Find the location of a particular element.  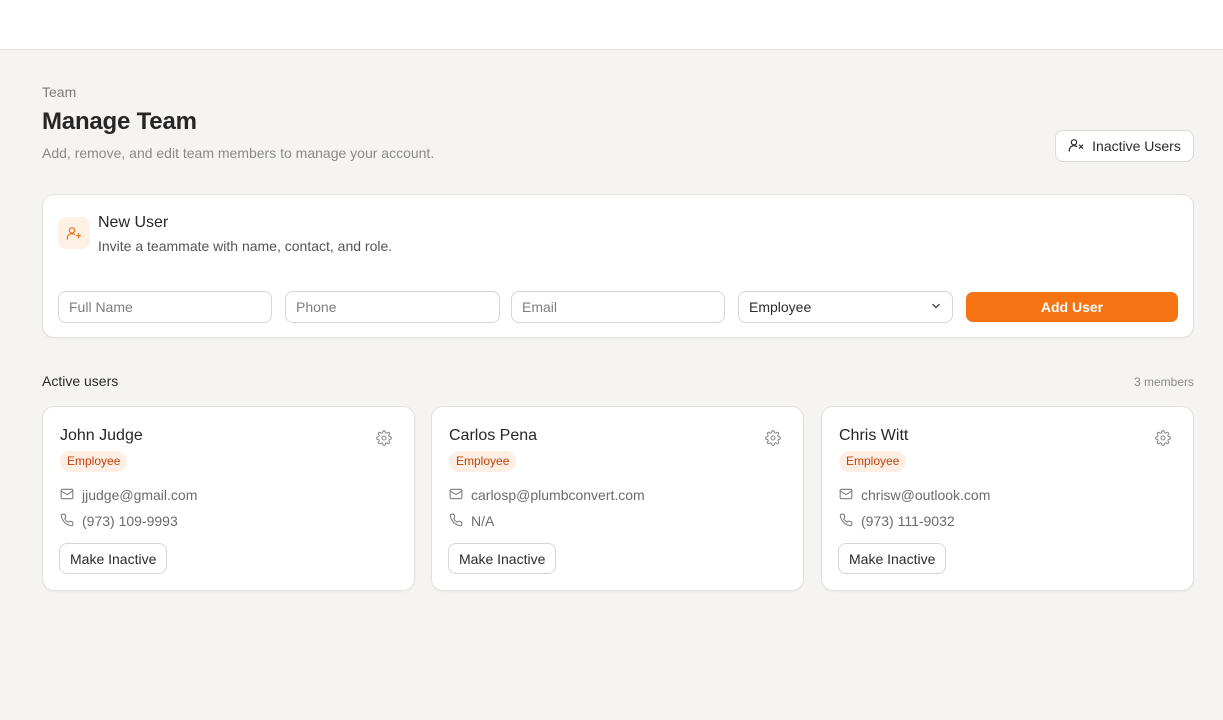

user-email-row: chrisw@outlook.com is located at coordinates (914, 495).